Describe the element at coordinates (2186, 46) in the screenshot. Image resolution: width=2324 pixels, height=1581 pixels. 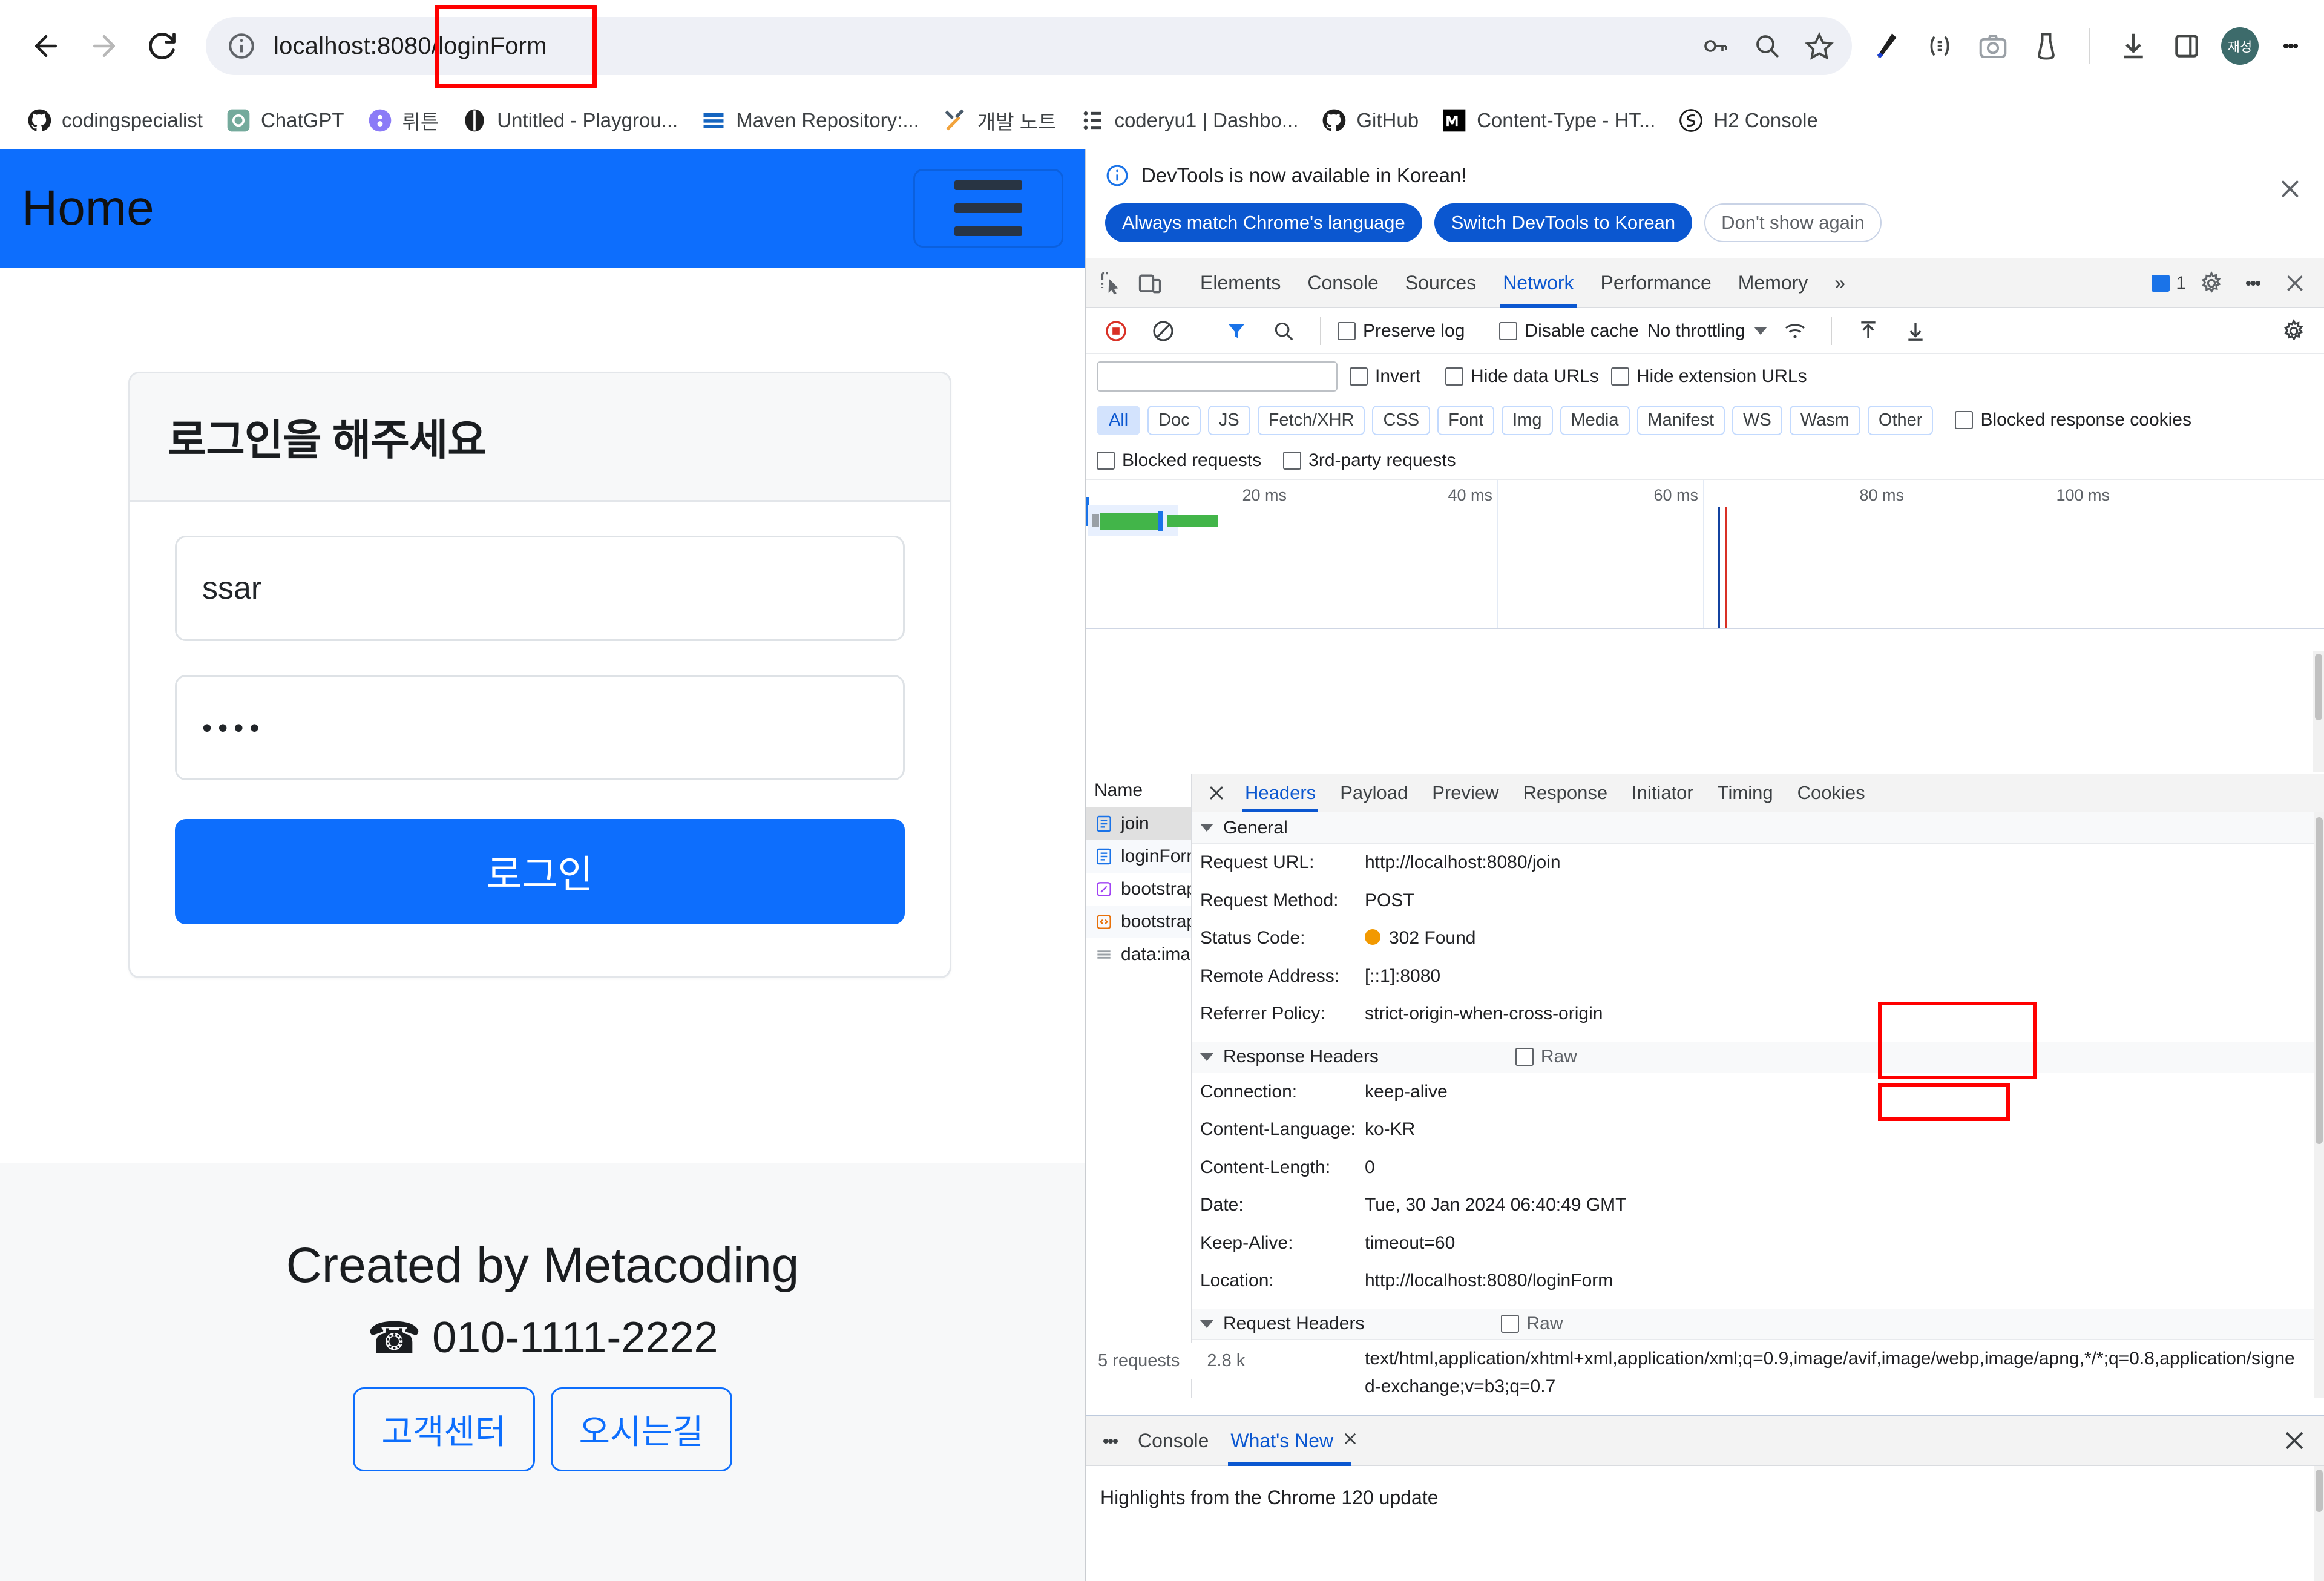
I see `side-panel-icon` at that location.